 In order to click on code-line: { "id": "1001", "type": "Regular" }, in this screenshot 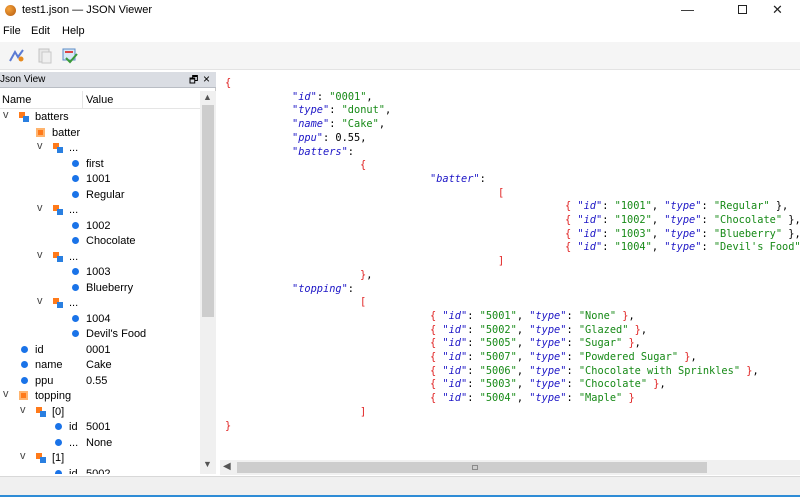, I will do `click(676, 207)`.